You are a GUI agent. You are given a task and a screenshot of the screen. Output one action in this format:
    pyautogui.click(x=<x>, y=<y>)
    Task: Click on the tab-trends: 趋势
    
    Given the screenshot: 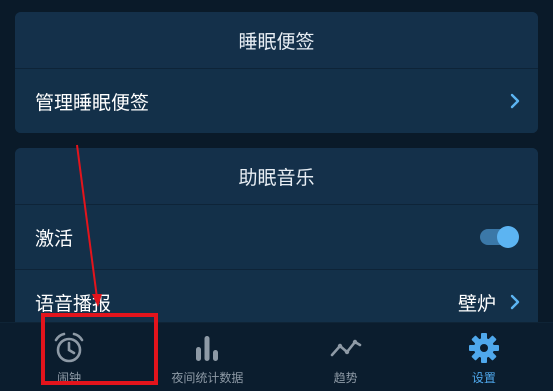 What is the action you would take?
    pyautogui.click(x=346, y=357)
    